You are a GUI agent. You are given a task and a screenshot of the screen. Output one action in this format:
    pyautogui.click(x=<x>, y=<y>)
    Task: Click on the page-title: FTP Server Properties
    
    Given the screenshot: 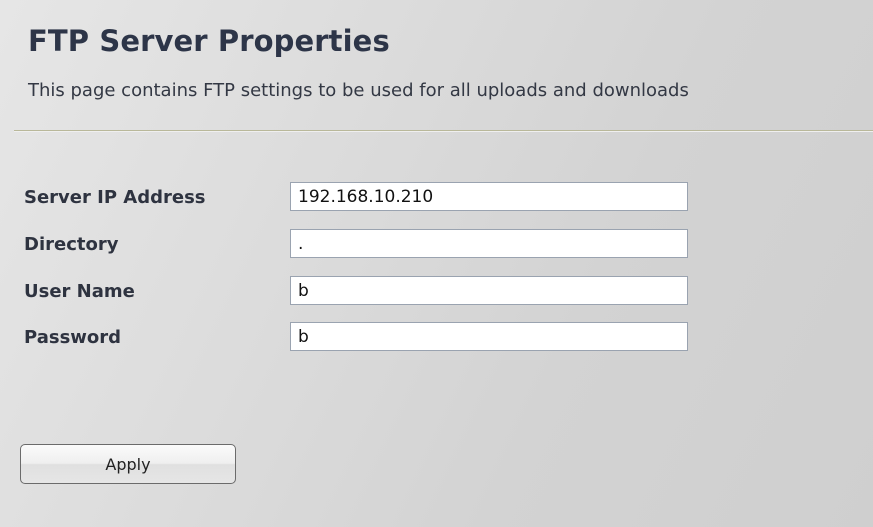 What is the action you would take?
    pyautogui.click(x=209, y=41)
    